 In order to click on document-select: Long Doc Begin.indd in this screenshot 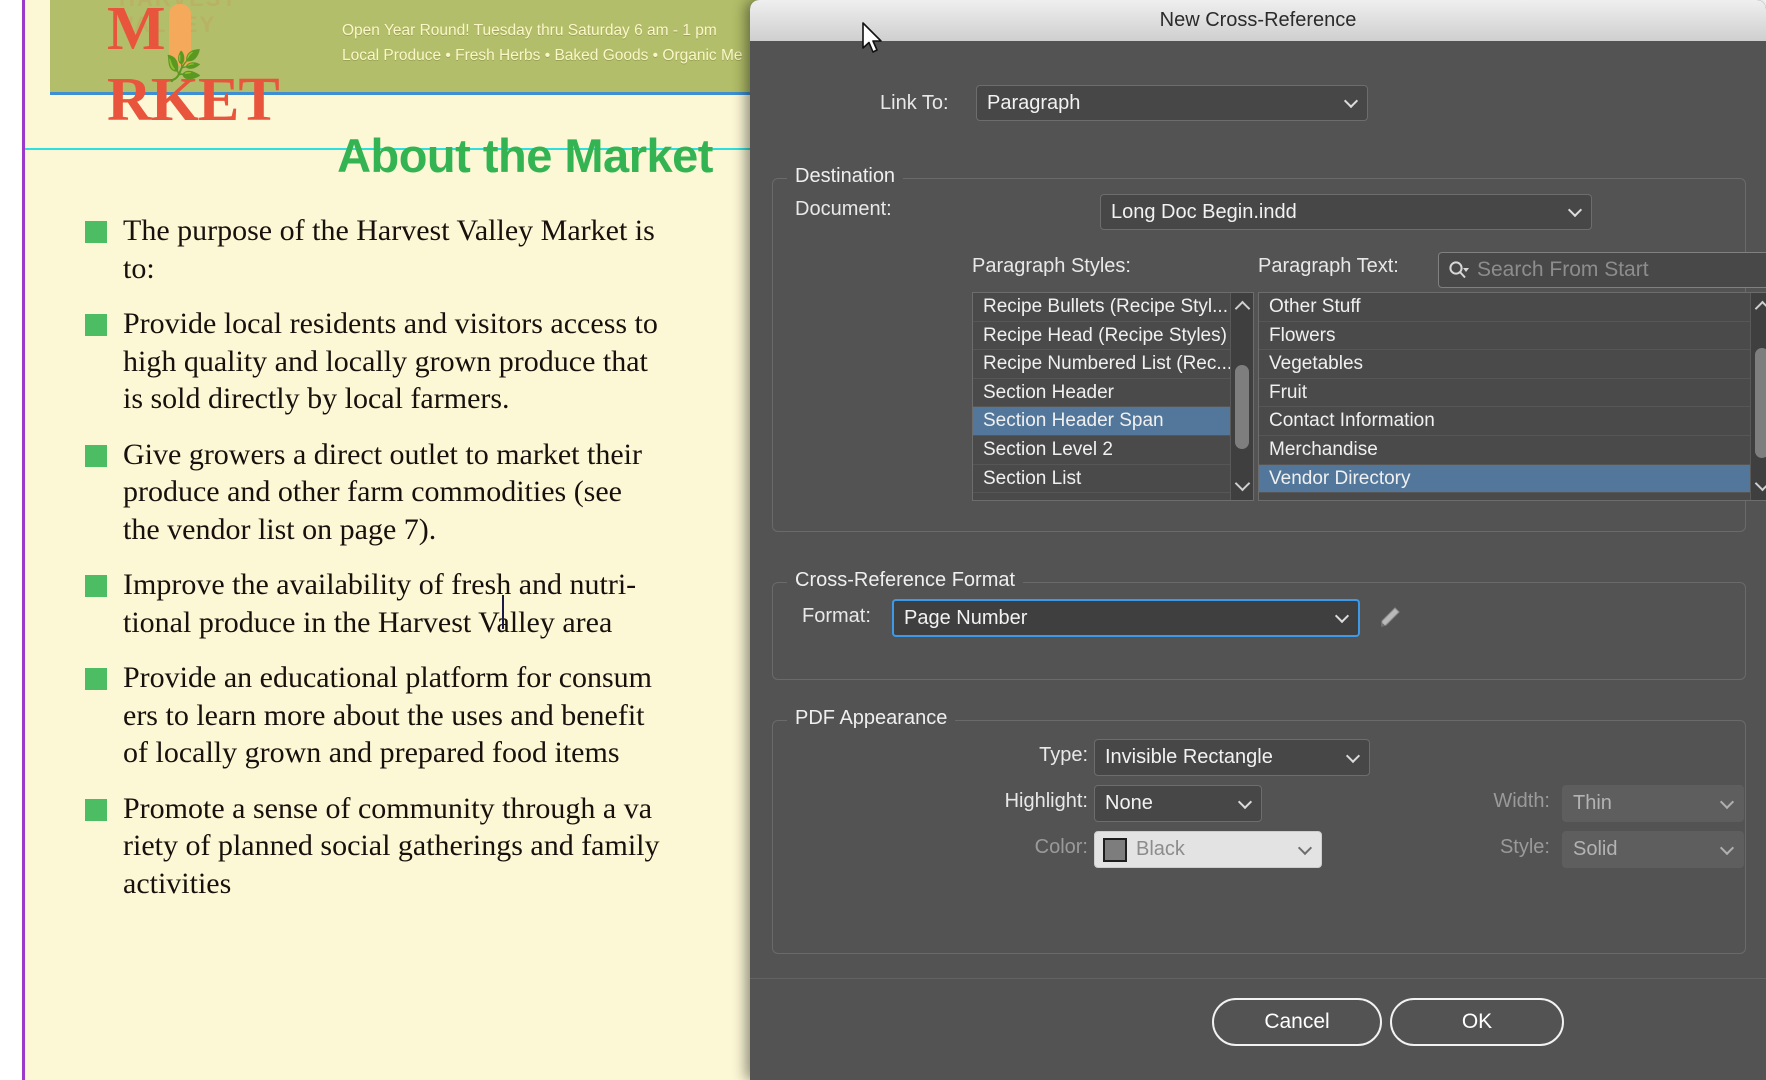, I will do `click(1346, 212)`.